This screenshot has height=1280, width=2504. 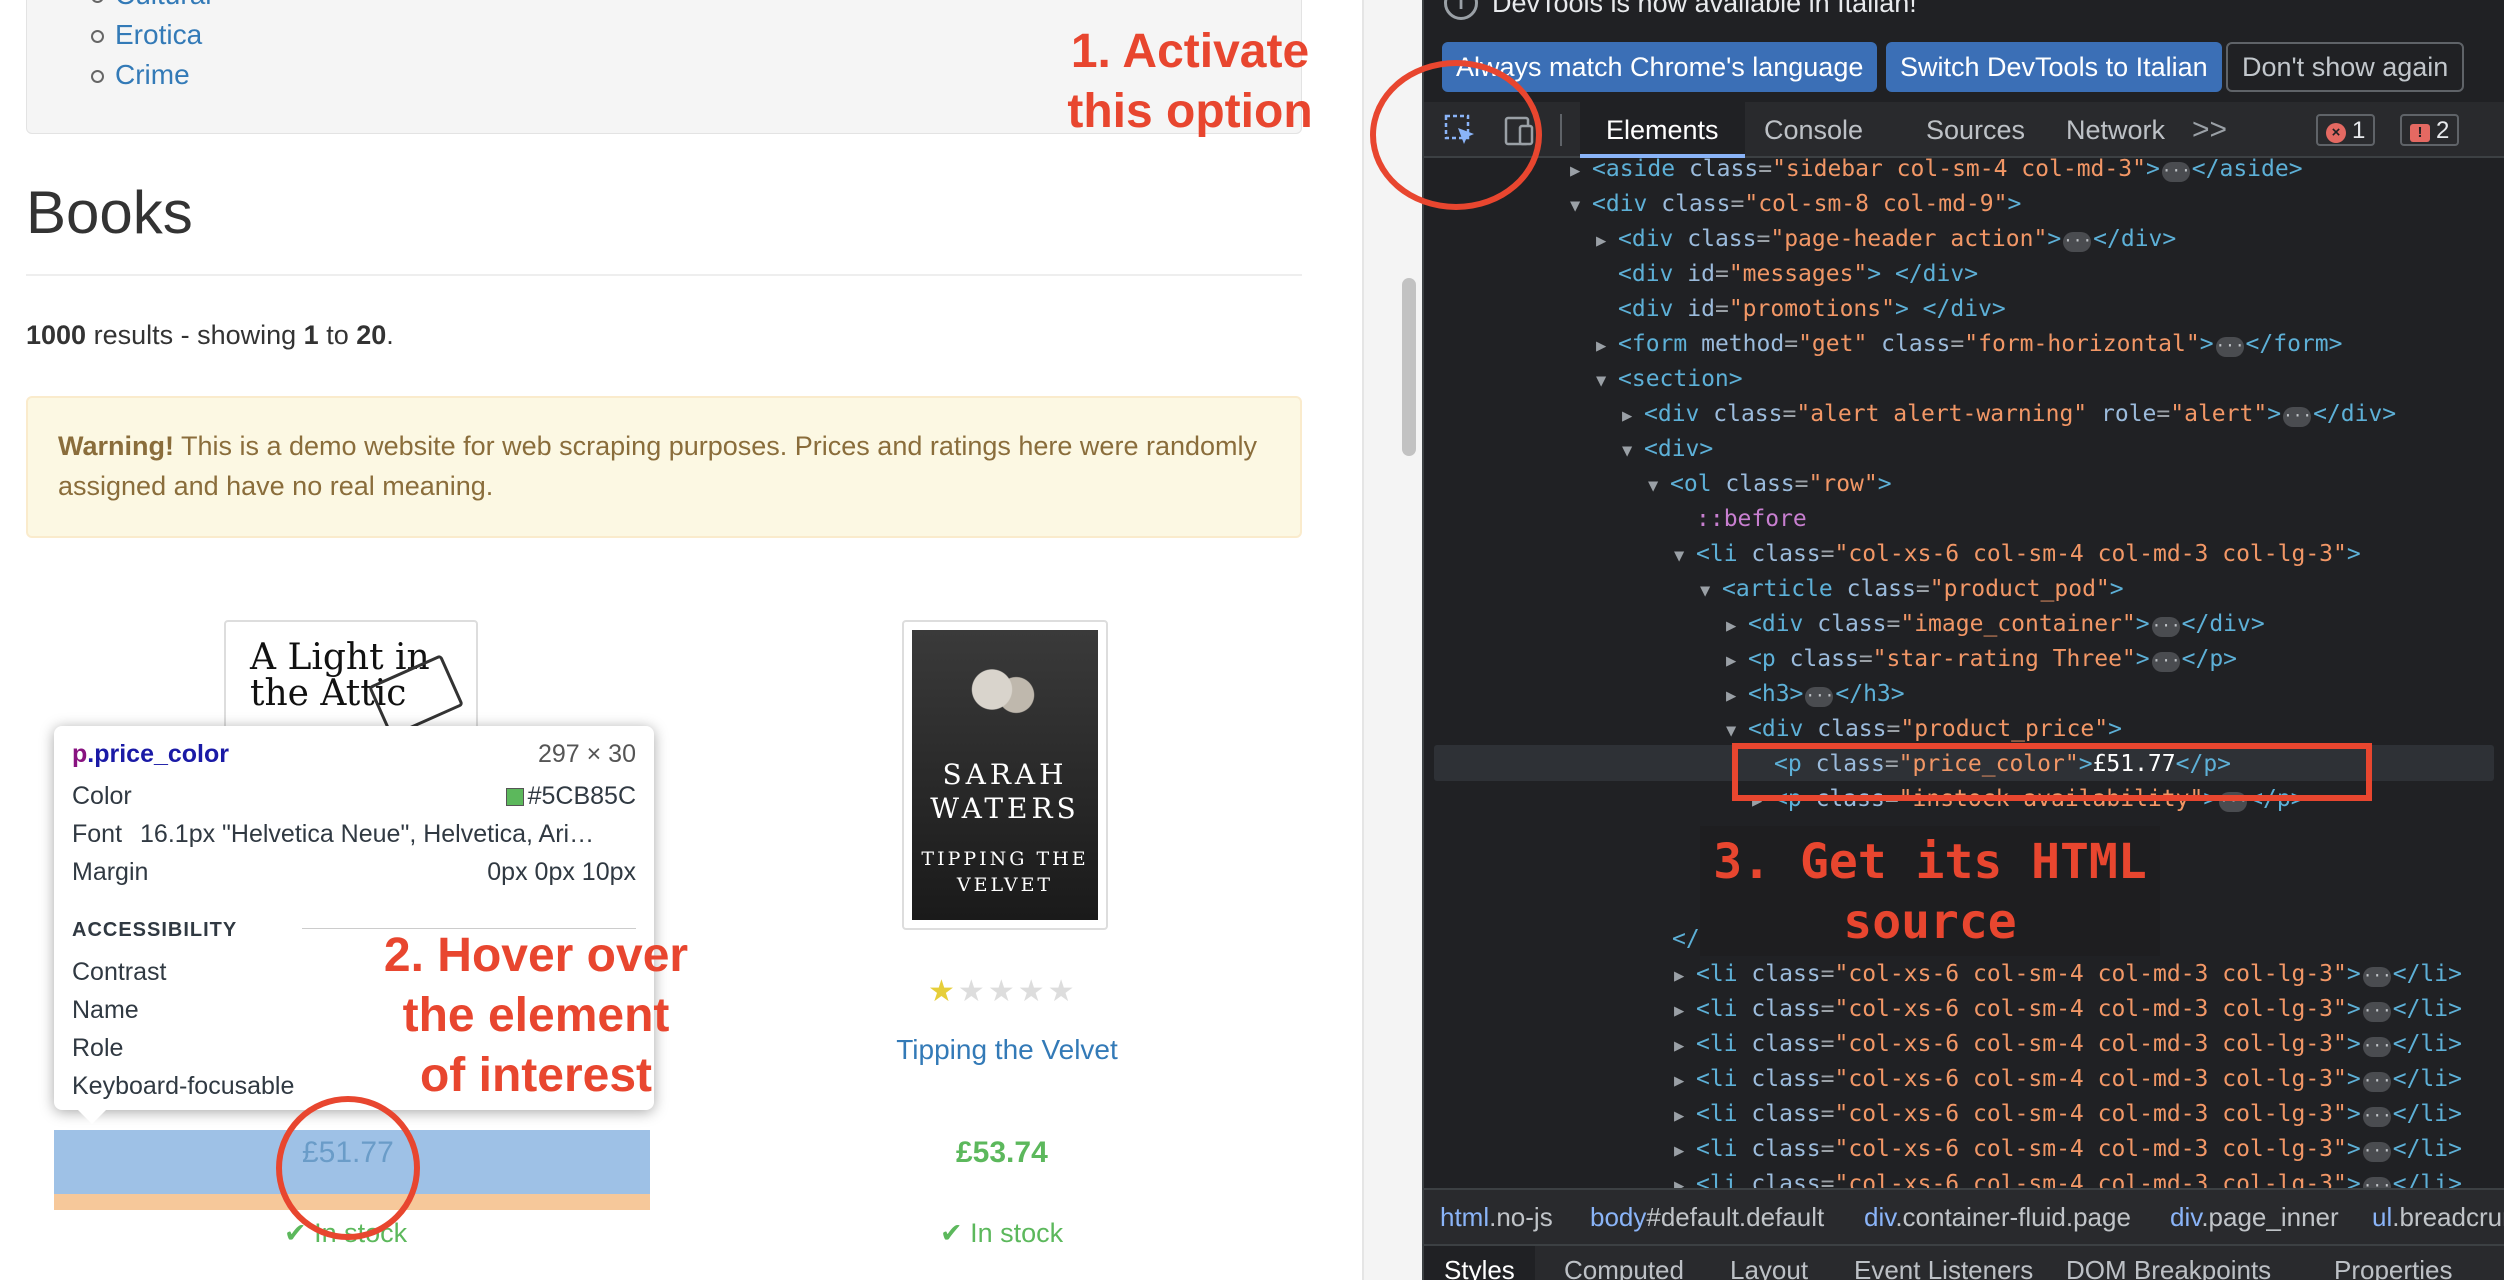 I want to click on tab-network: Network, so click(x=2115, y=130).